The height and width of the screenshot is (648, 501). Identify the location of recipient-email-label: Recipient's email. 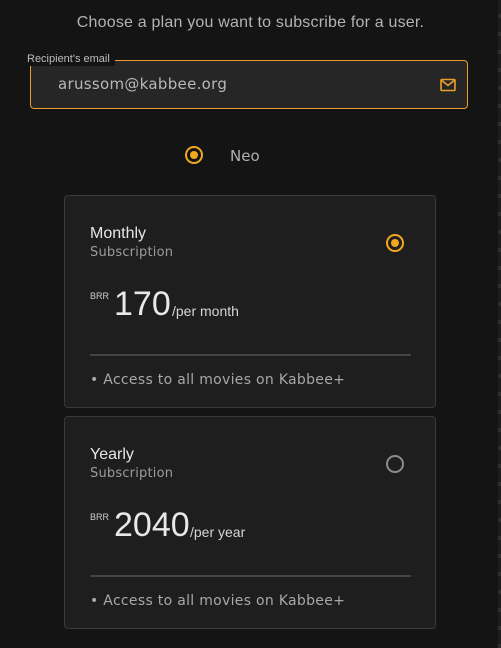
(68, 59).